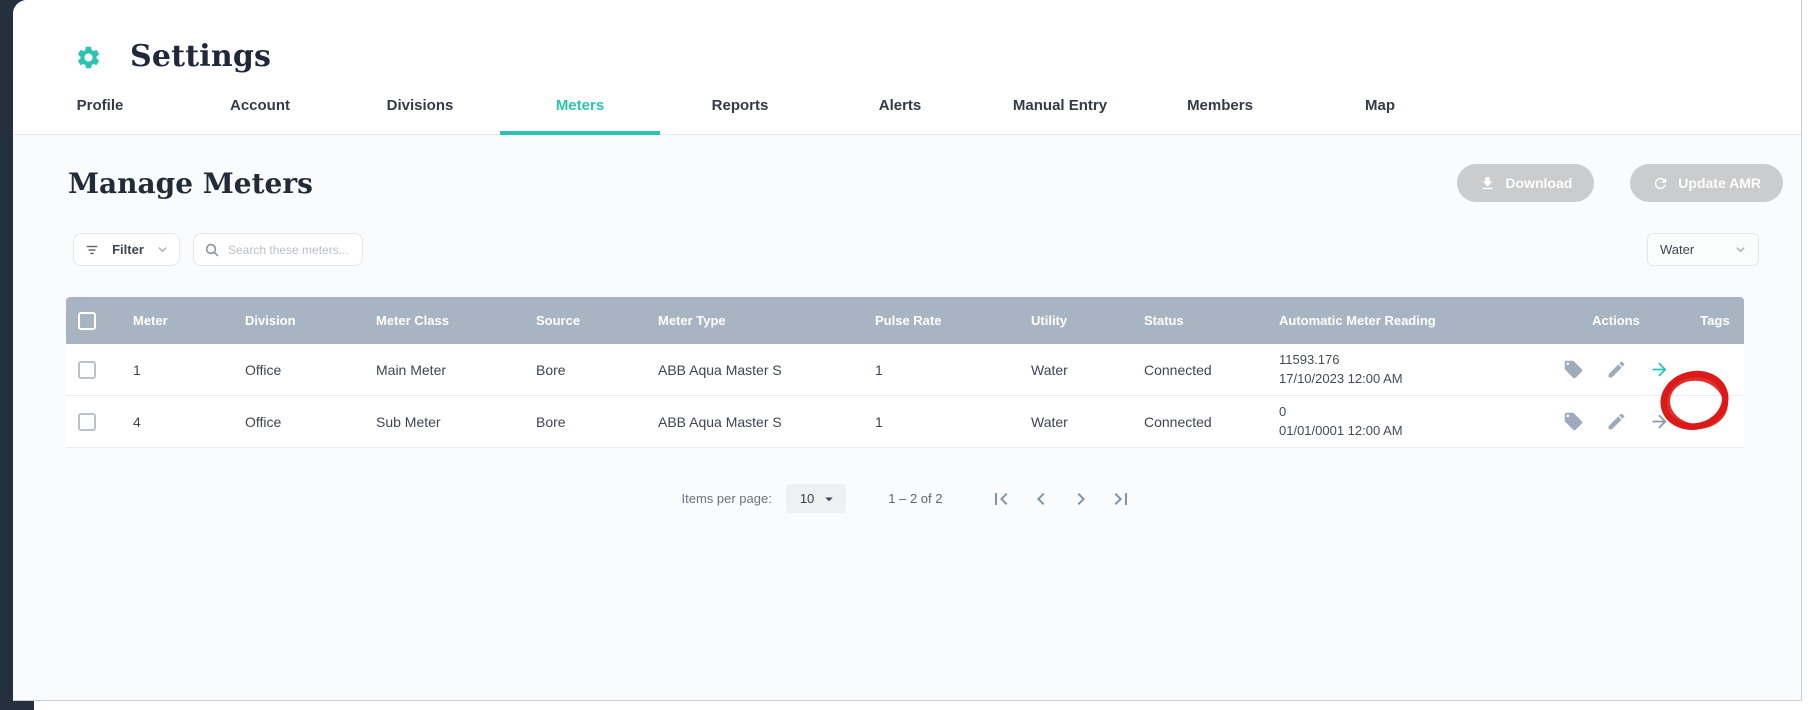  Describe the element at coordinates (420, 105) in the screenshot. I see `tab-divisions: Divisions` at that location.